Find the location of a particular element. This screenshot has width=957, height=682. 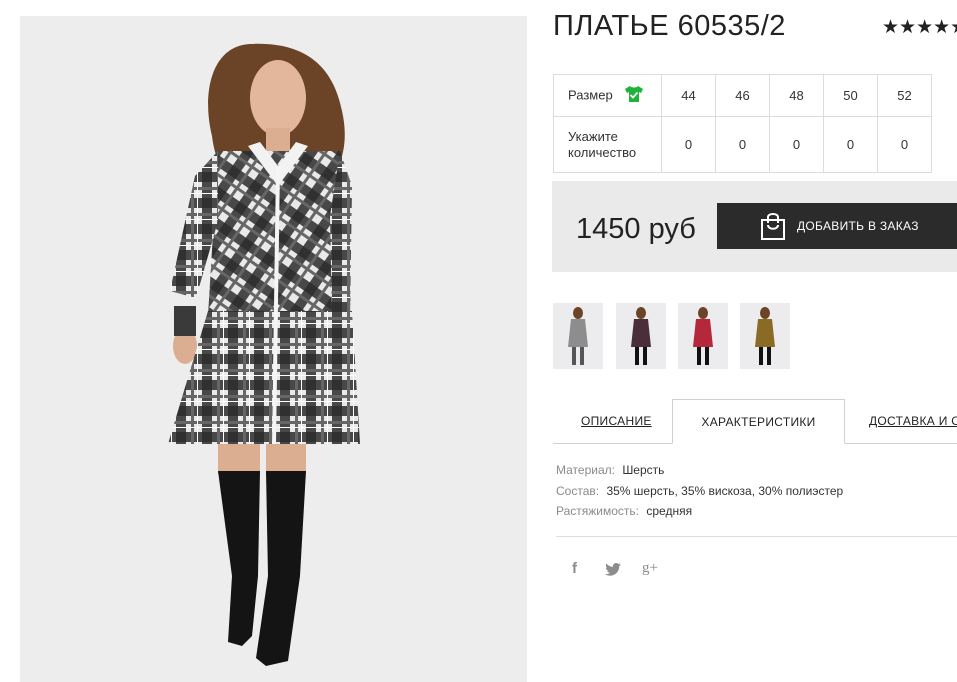

divider is located at coordinates (756, 536).